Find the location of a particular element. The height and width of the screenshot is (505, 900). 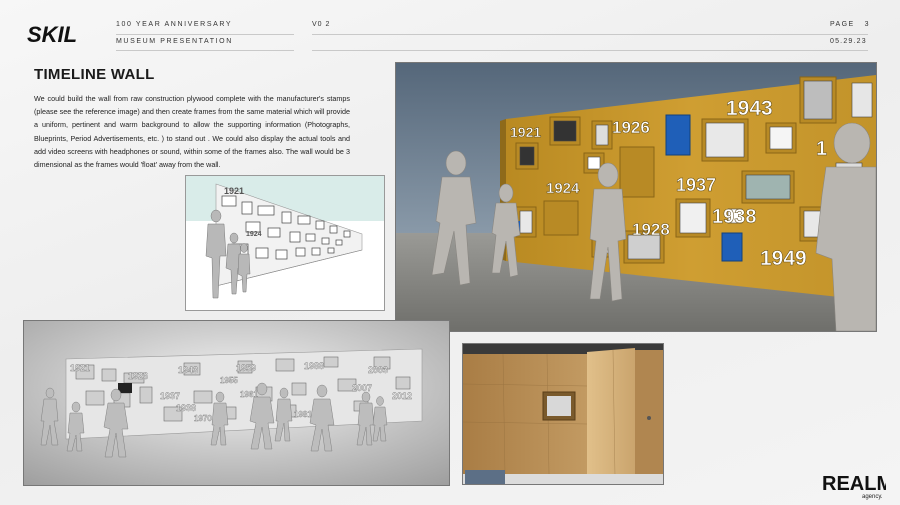

render-year: 1924 is located at coordinates (563, 188).